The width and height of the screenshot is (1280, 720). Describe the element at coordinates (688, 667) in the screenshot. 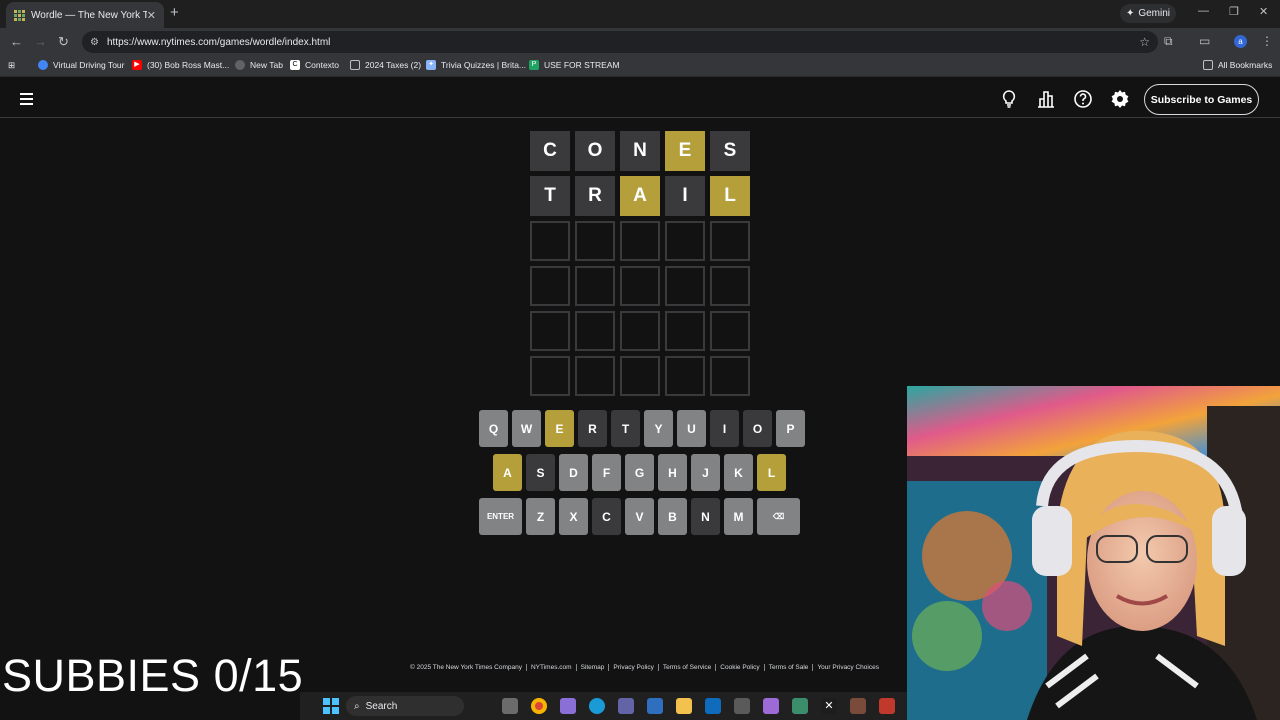

I see `footer-link: Terms of Service` at that location.